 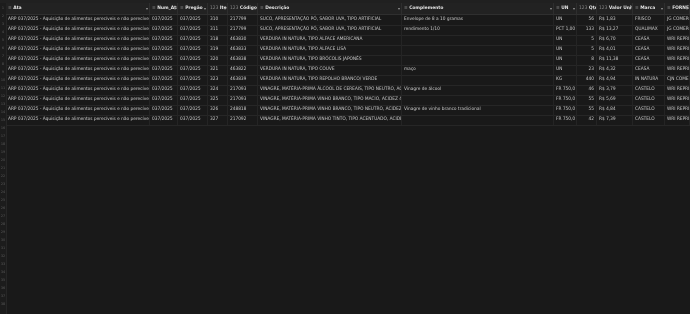 I want to click on cell-codigo: 463830, so click(x=243, y=40).